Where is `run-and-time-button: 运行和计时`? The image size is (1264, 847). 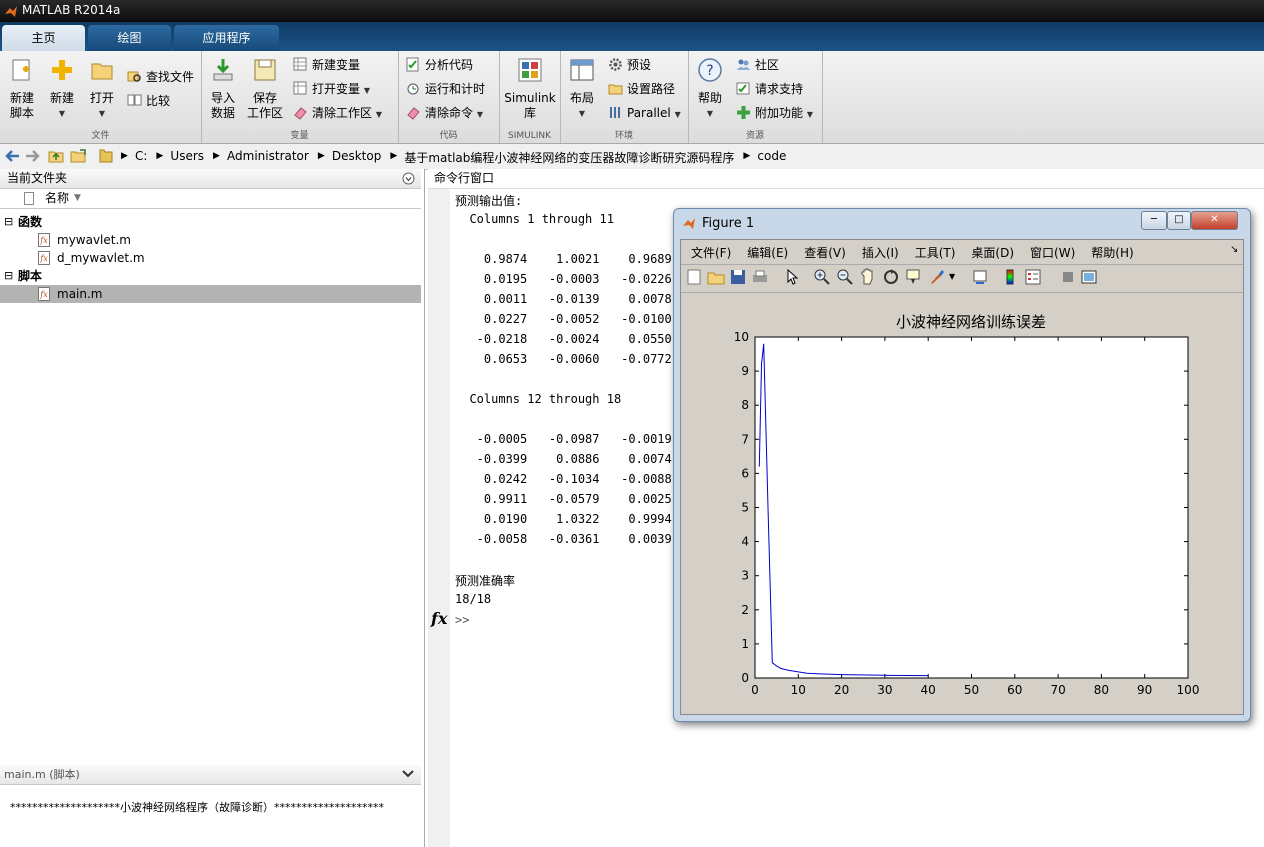 run-and-time-button: 运行和计时 is located at coordinates (445, 89).